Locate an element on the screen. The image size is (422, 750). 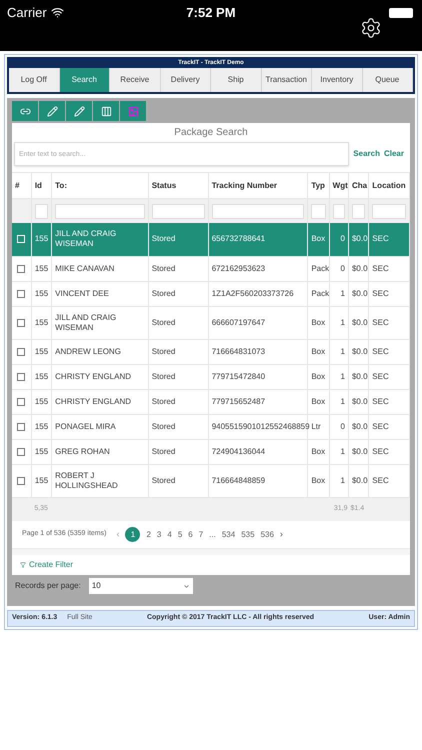
nav-tab: Ship is located at coordinates (236, 80).